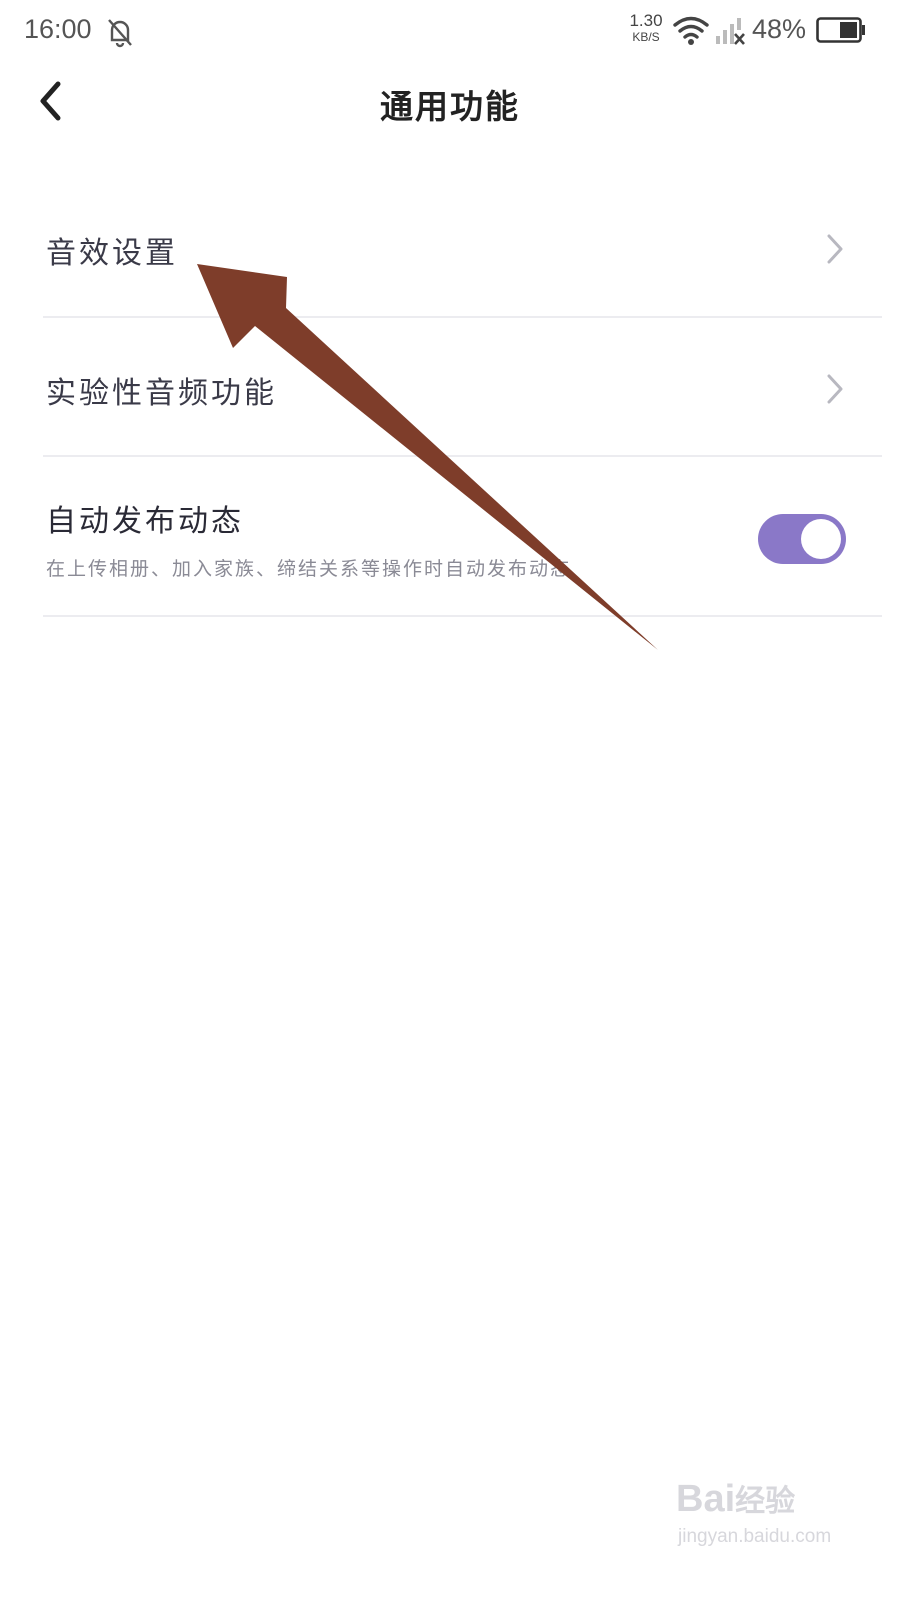 The width and height of the screenshot is (900, 1600). I want to click on toggle-knob, so click(821, 539).